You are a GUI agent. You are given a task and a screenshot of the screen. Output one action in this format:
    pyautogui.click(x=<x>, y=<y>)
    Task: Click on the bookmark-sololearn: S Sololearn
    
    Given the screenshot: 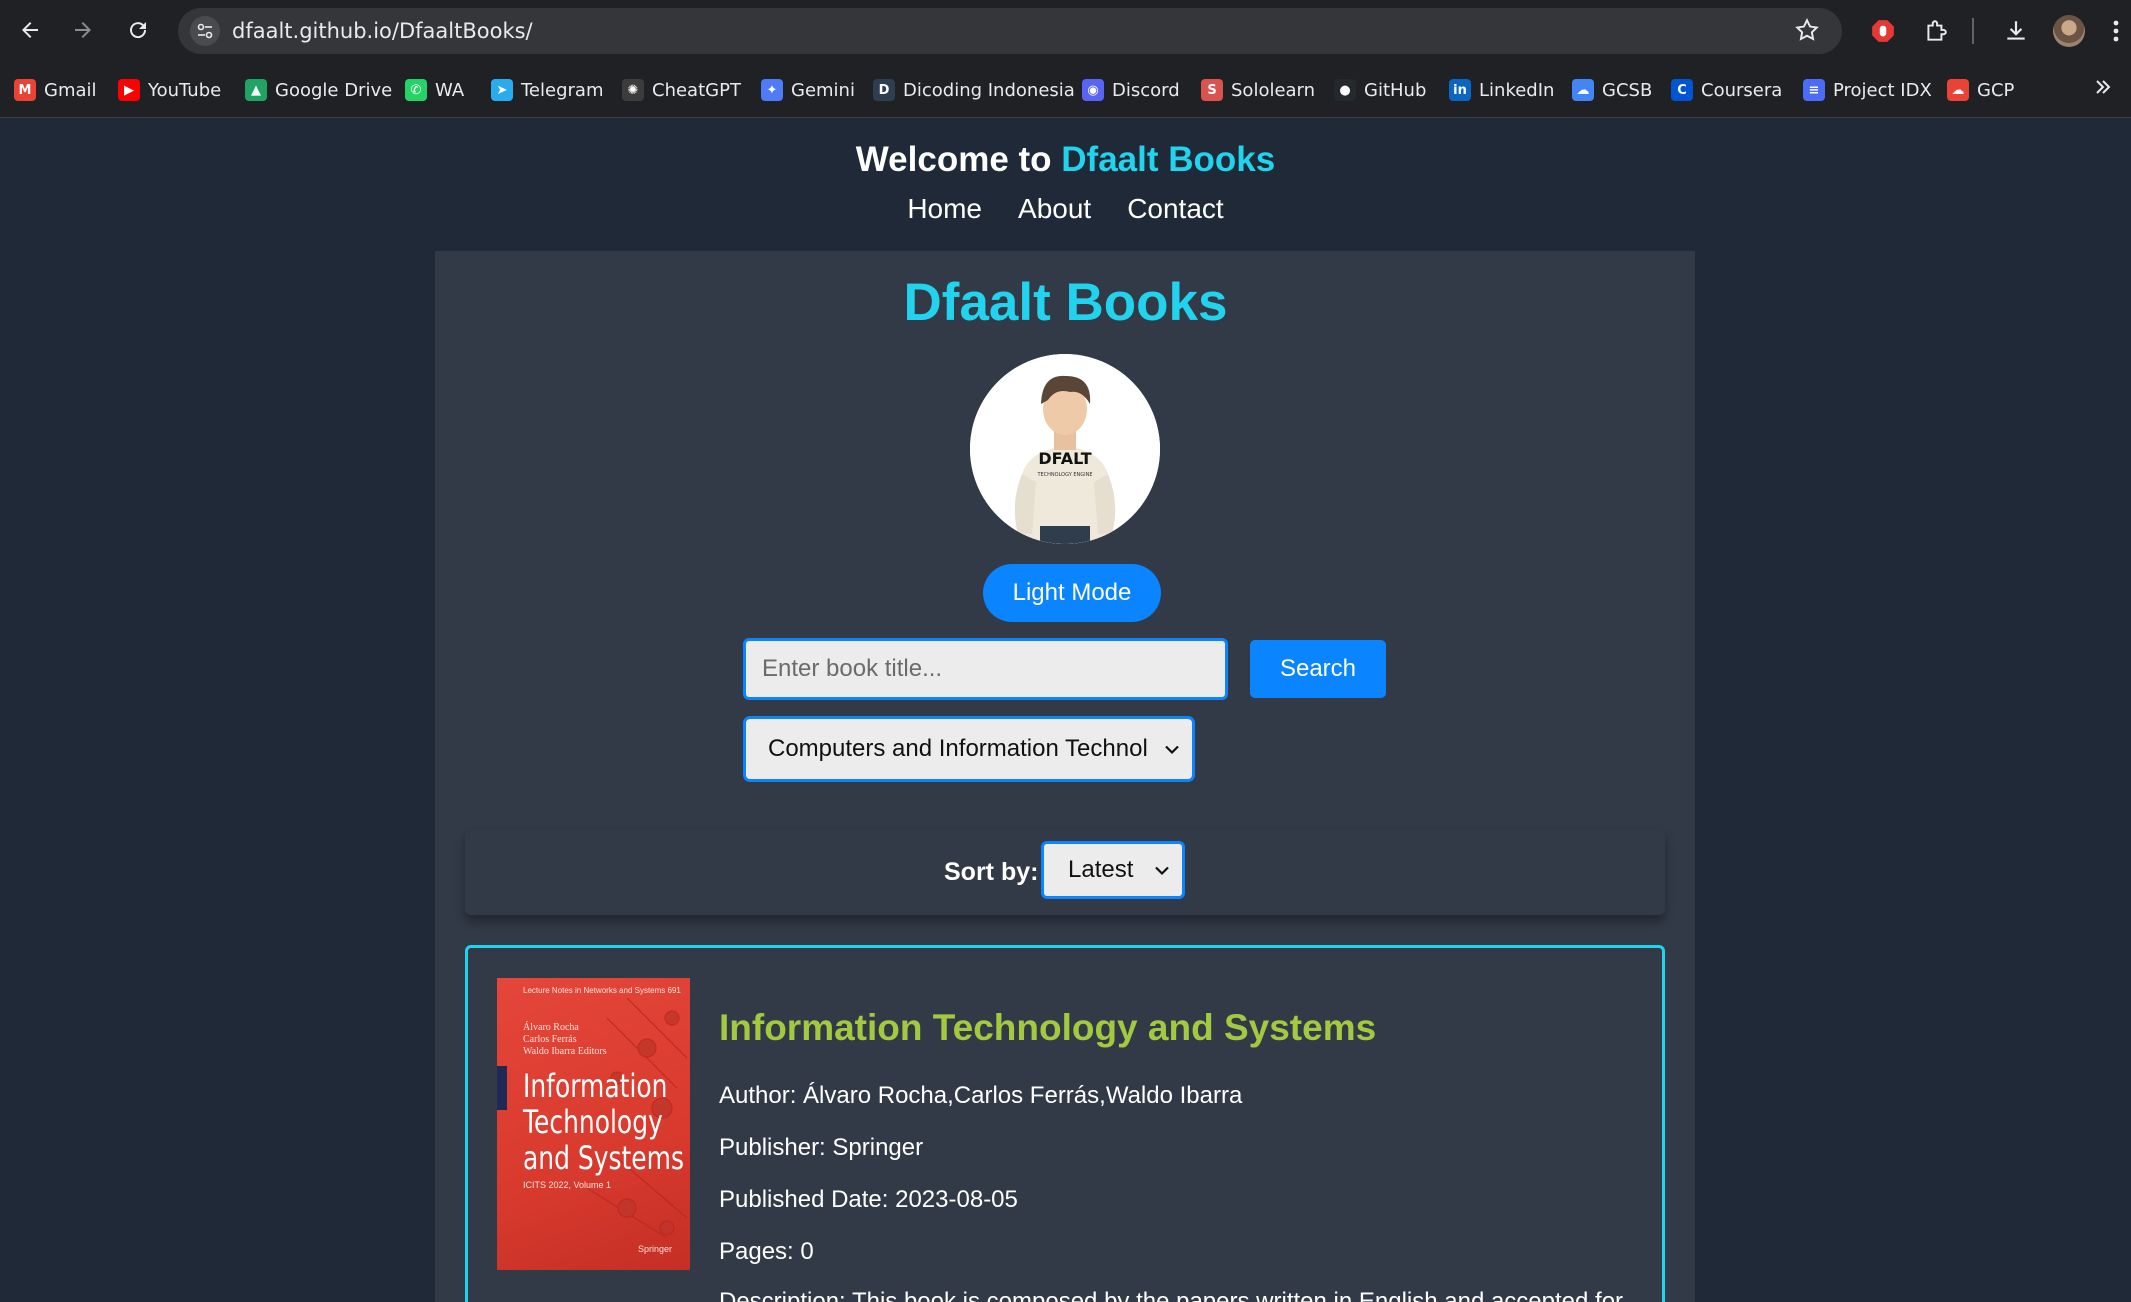 What is the action you would take?
    pyautogui.click(x=1258, y=90)
    